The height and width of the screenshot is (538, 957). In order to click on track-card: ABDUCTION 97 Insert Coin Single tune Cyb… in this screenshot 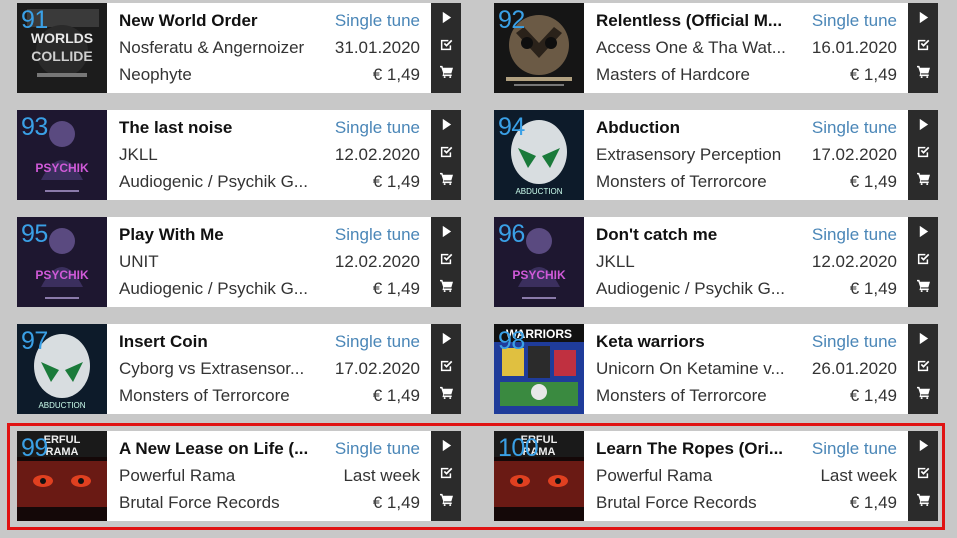, I will do `click(239, 369)`.